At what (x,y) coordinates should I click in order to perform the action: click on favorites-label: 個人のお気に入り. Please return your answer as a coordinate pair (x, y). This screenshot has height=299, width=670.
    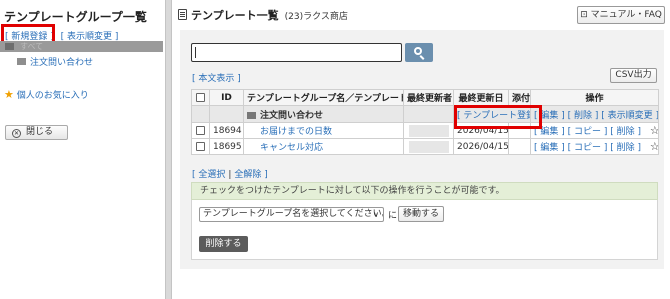
    Looking at the image, I should click on (52, 96).